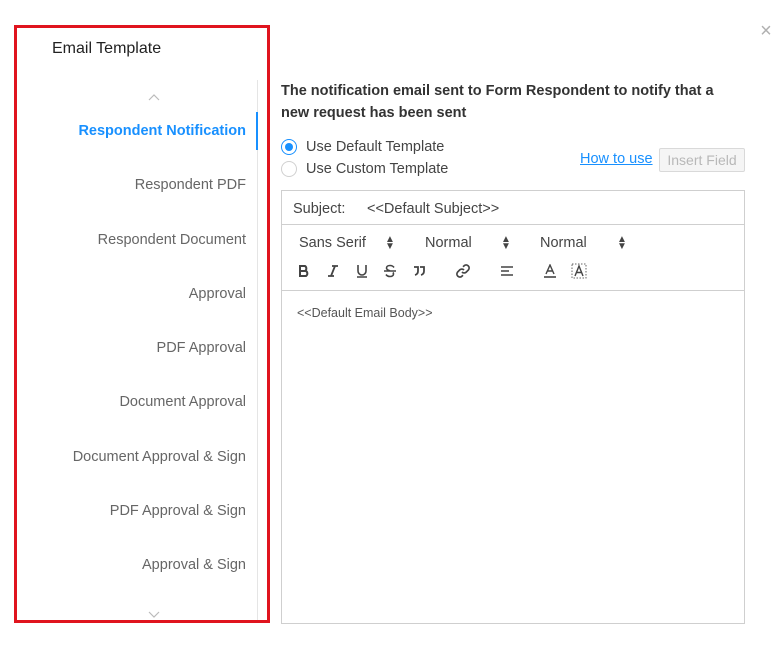 The image size is (782, 645). I want to click on email-body-text: <<Default Email Body>>, so click(365, 313).